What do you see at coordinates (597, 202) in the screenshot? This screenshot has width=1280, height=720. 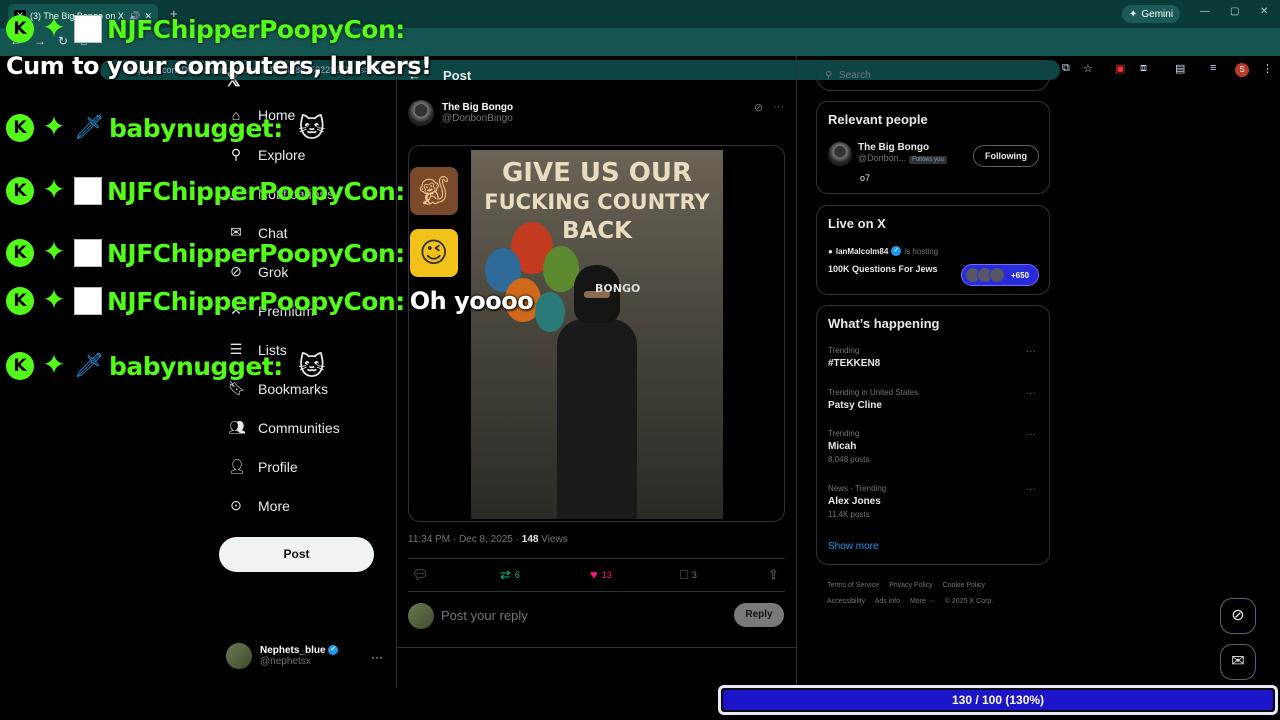 I see `poster-line-2: FUCKING COUNTRY` at bounding box center [597, 202].